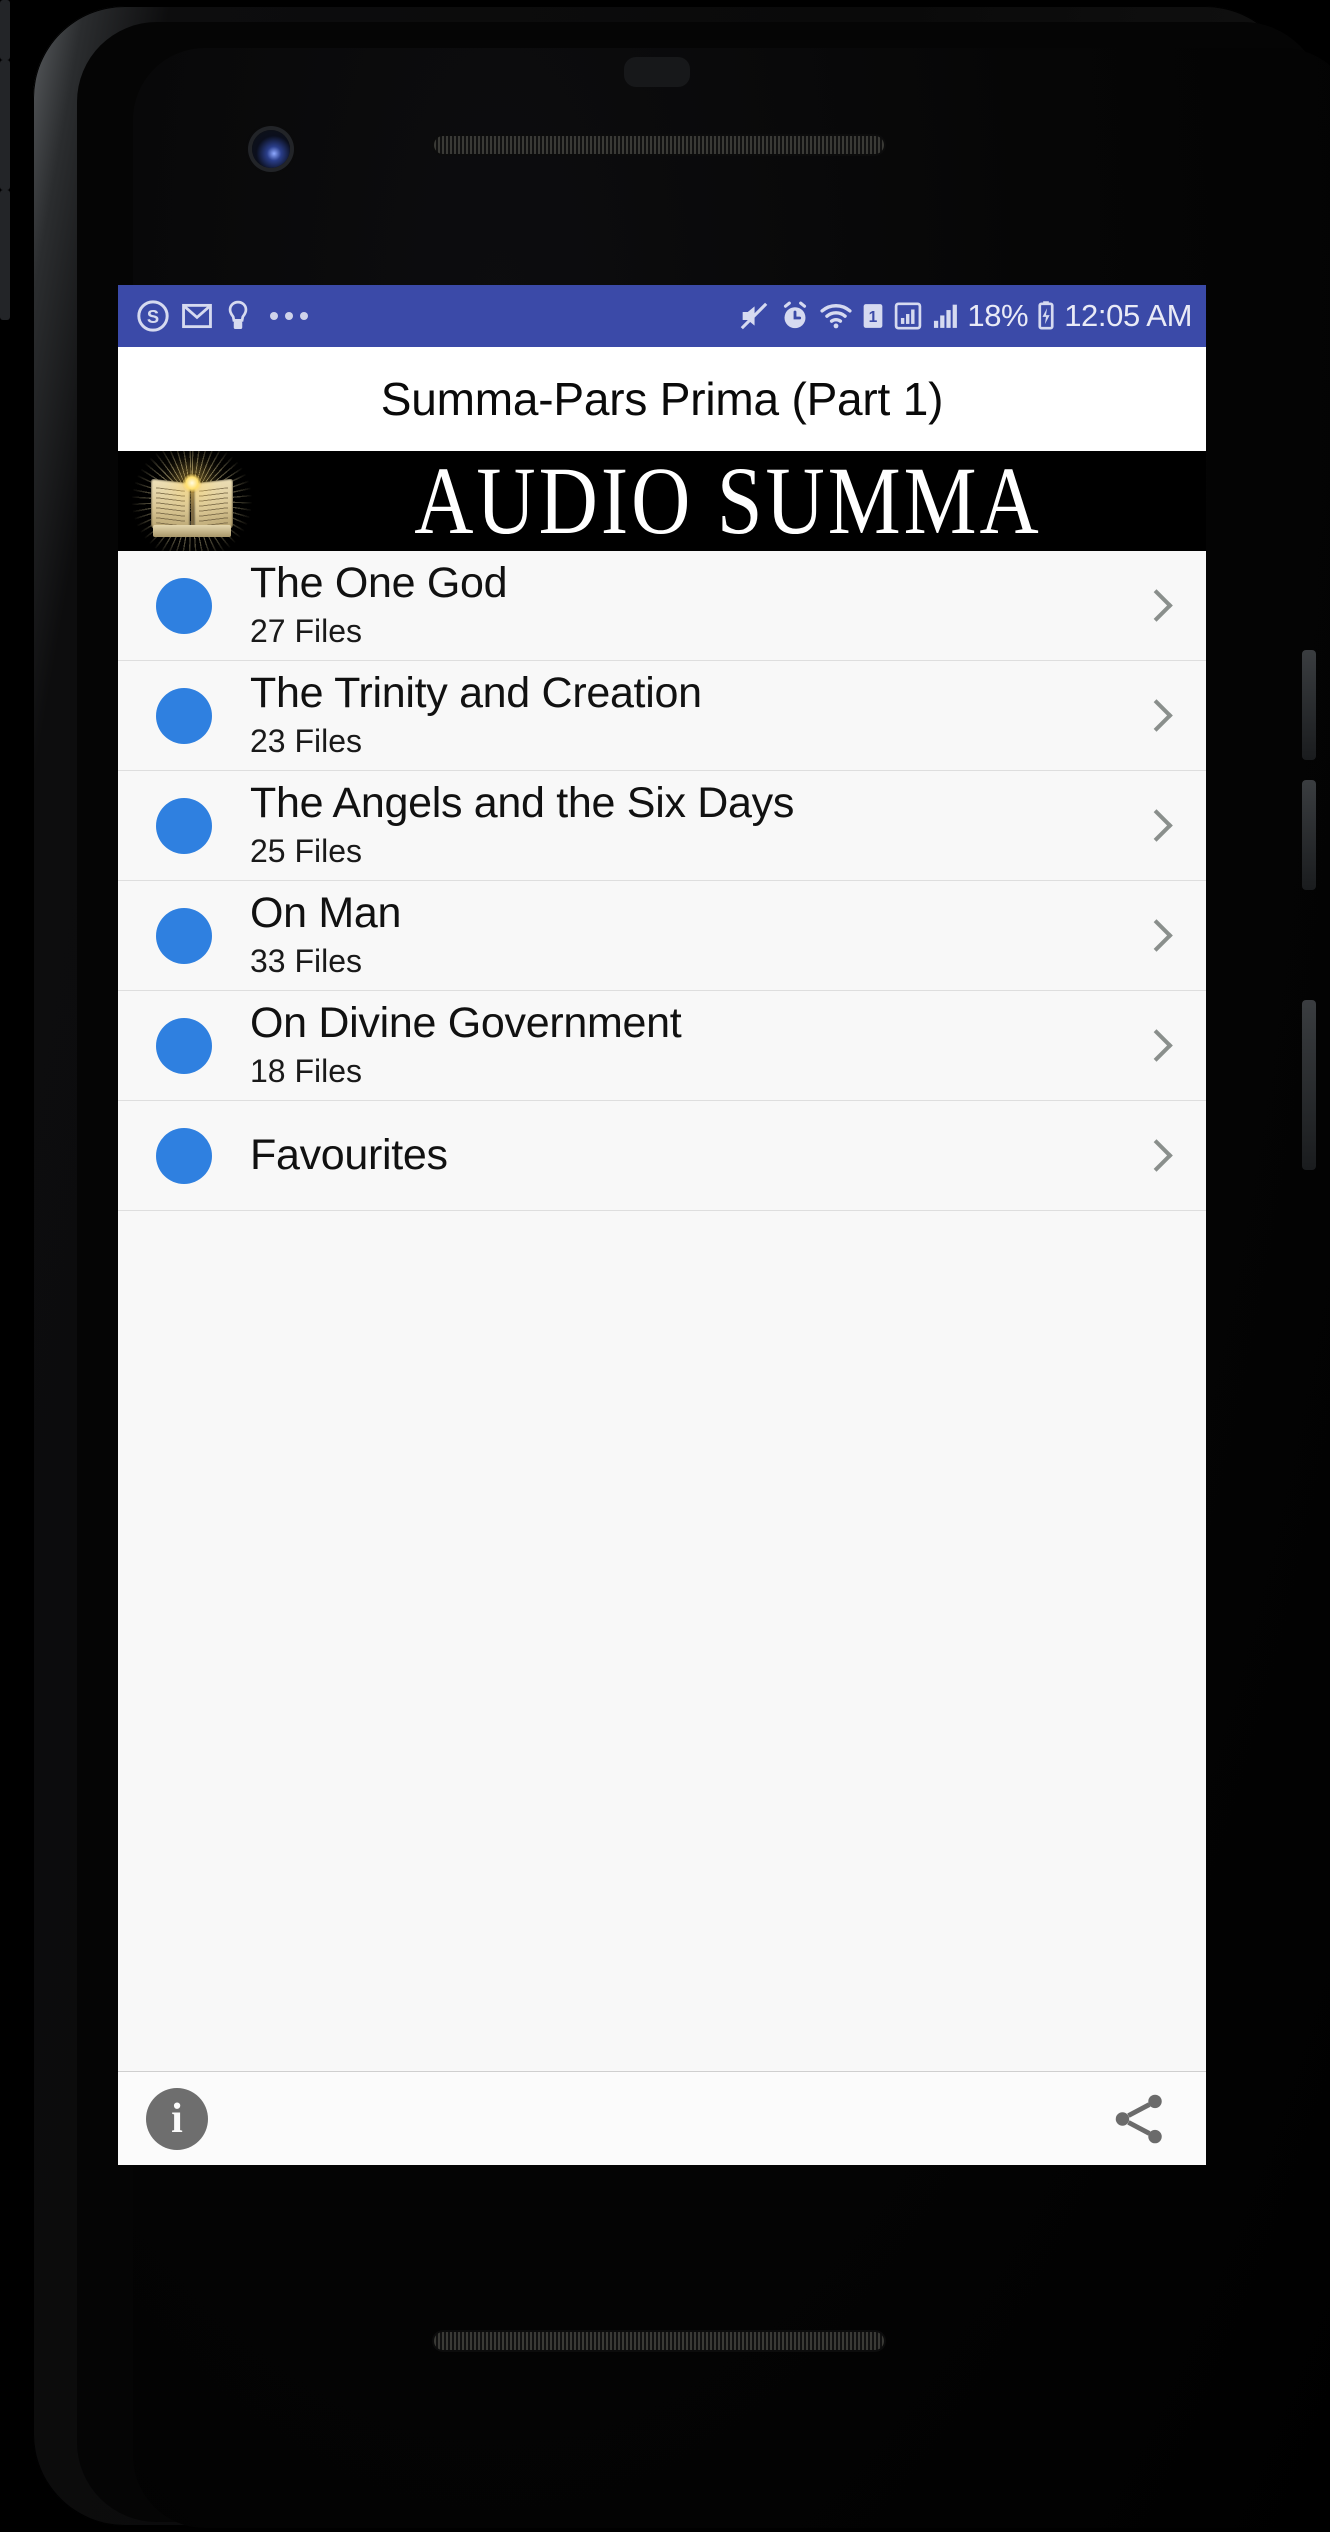 The width and height of the screenshot is (1330, 2532). I want to click on earpiece-speaker-grille, so click(659, 145).